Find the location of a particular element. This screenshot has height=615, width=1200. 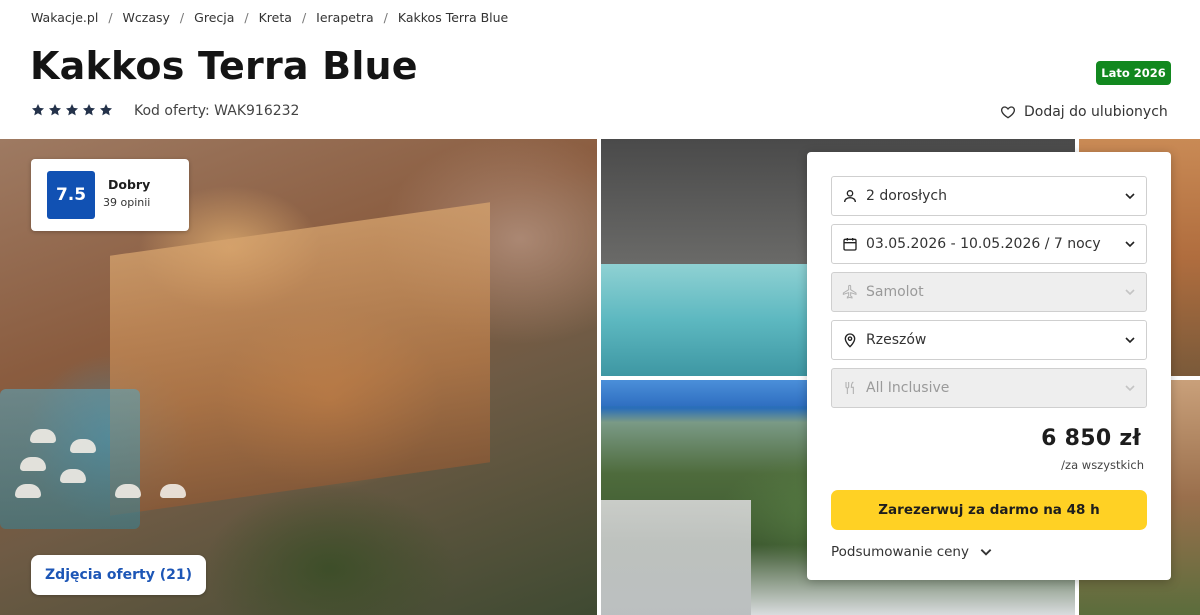

price-summary-label: Podsumowanie ceny is located at coordinates (900, 552).